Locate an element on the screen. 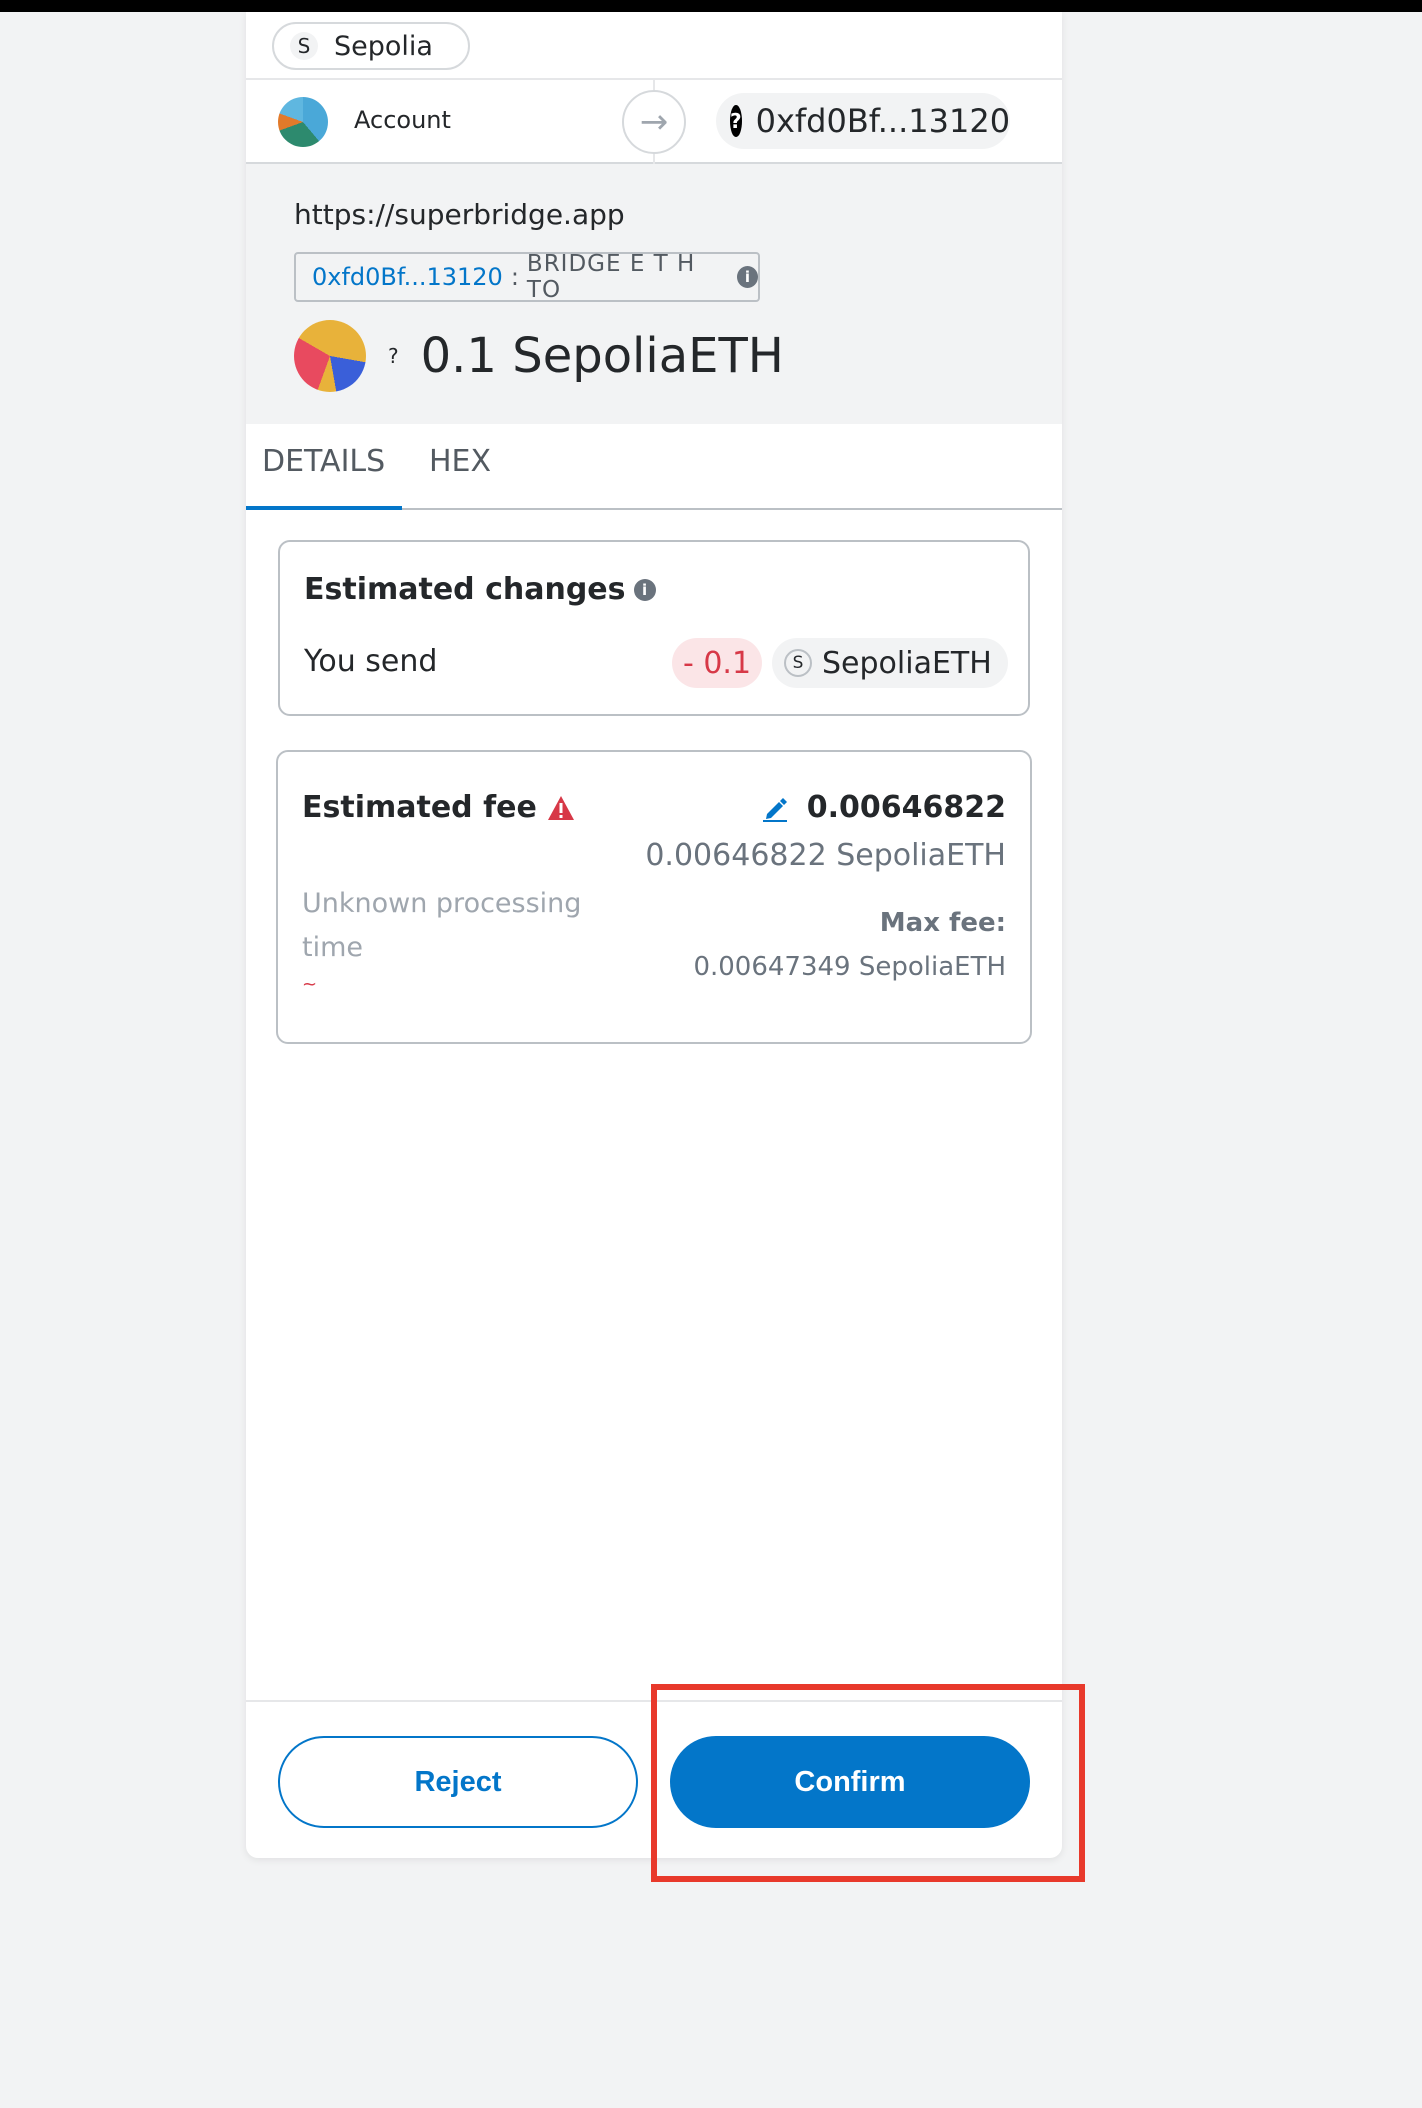  value-prefix: ? is located at coordinates (393, 356).